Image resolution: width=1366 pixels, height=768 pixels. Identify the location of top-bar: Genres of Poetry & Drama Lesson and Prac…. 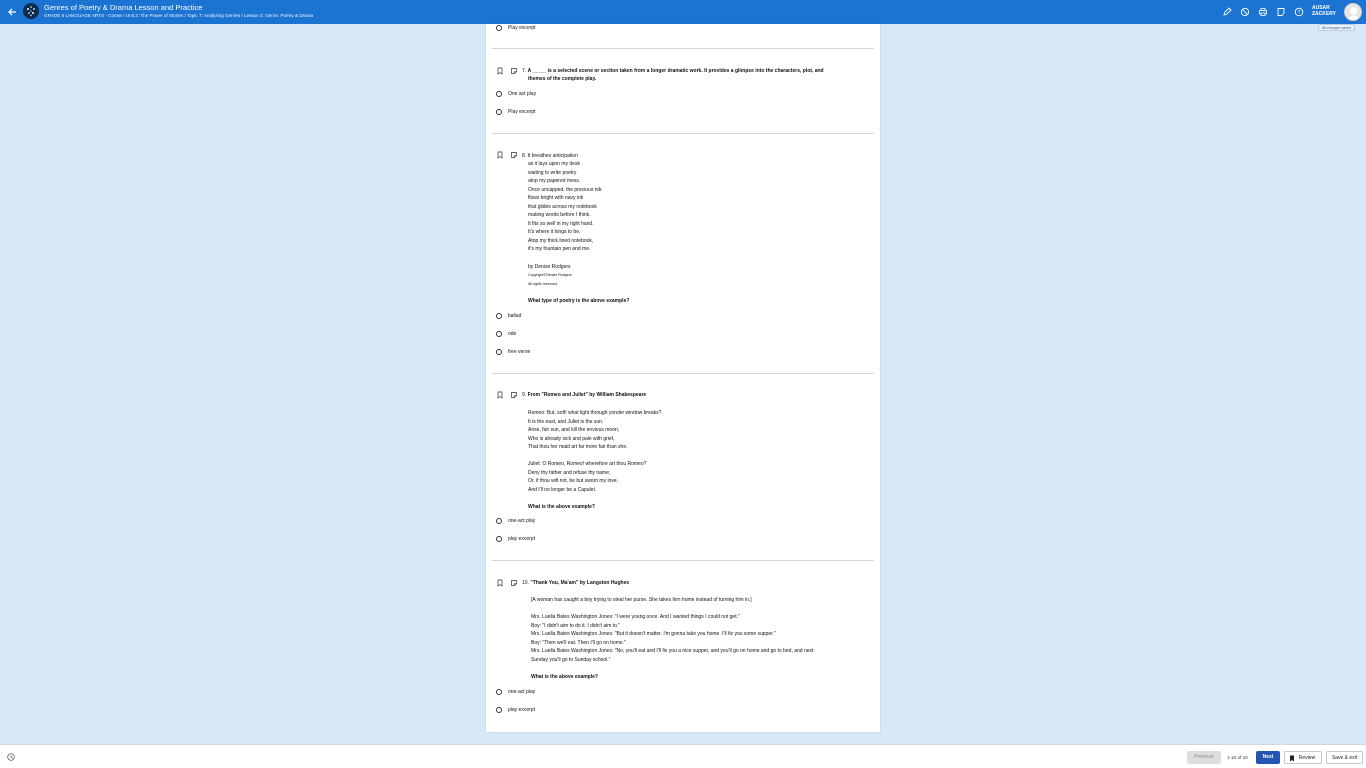
(683, 12).